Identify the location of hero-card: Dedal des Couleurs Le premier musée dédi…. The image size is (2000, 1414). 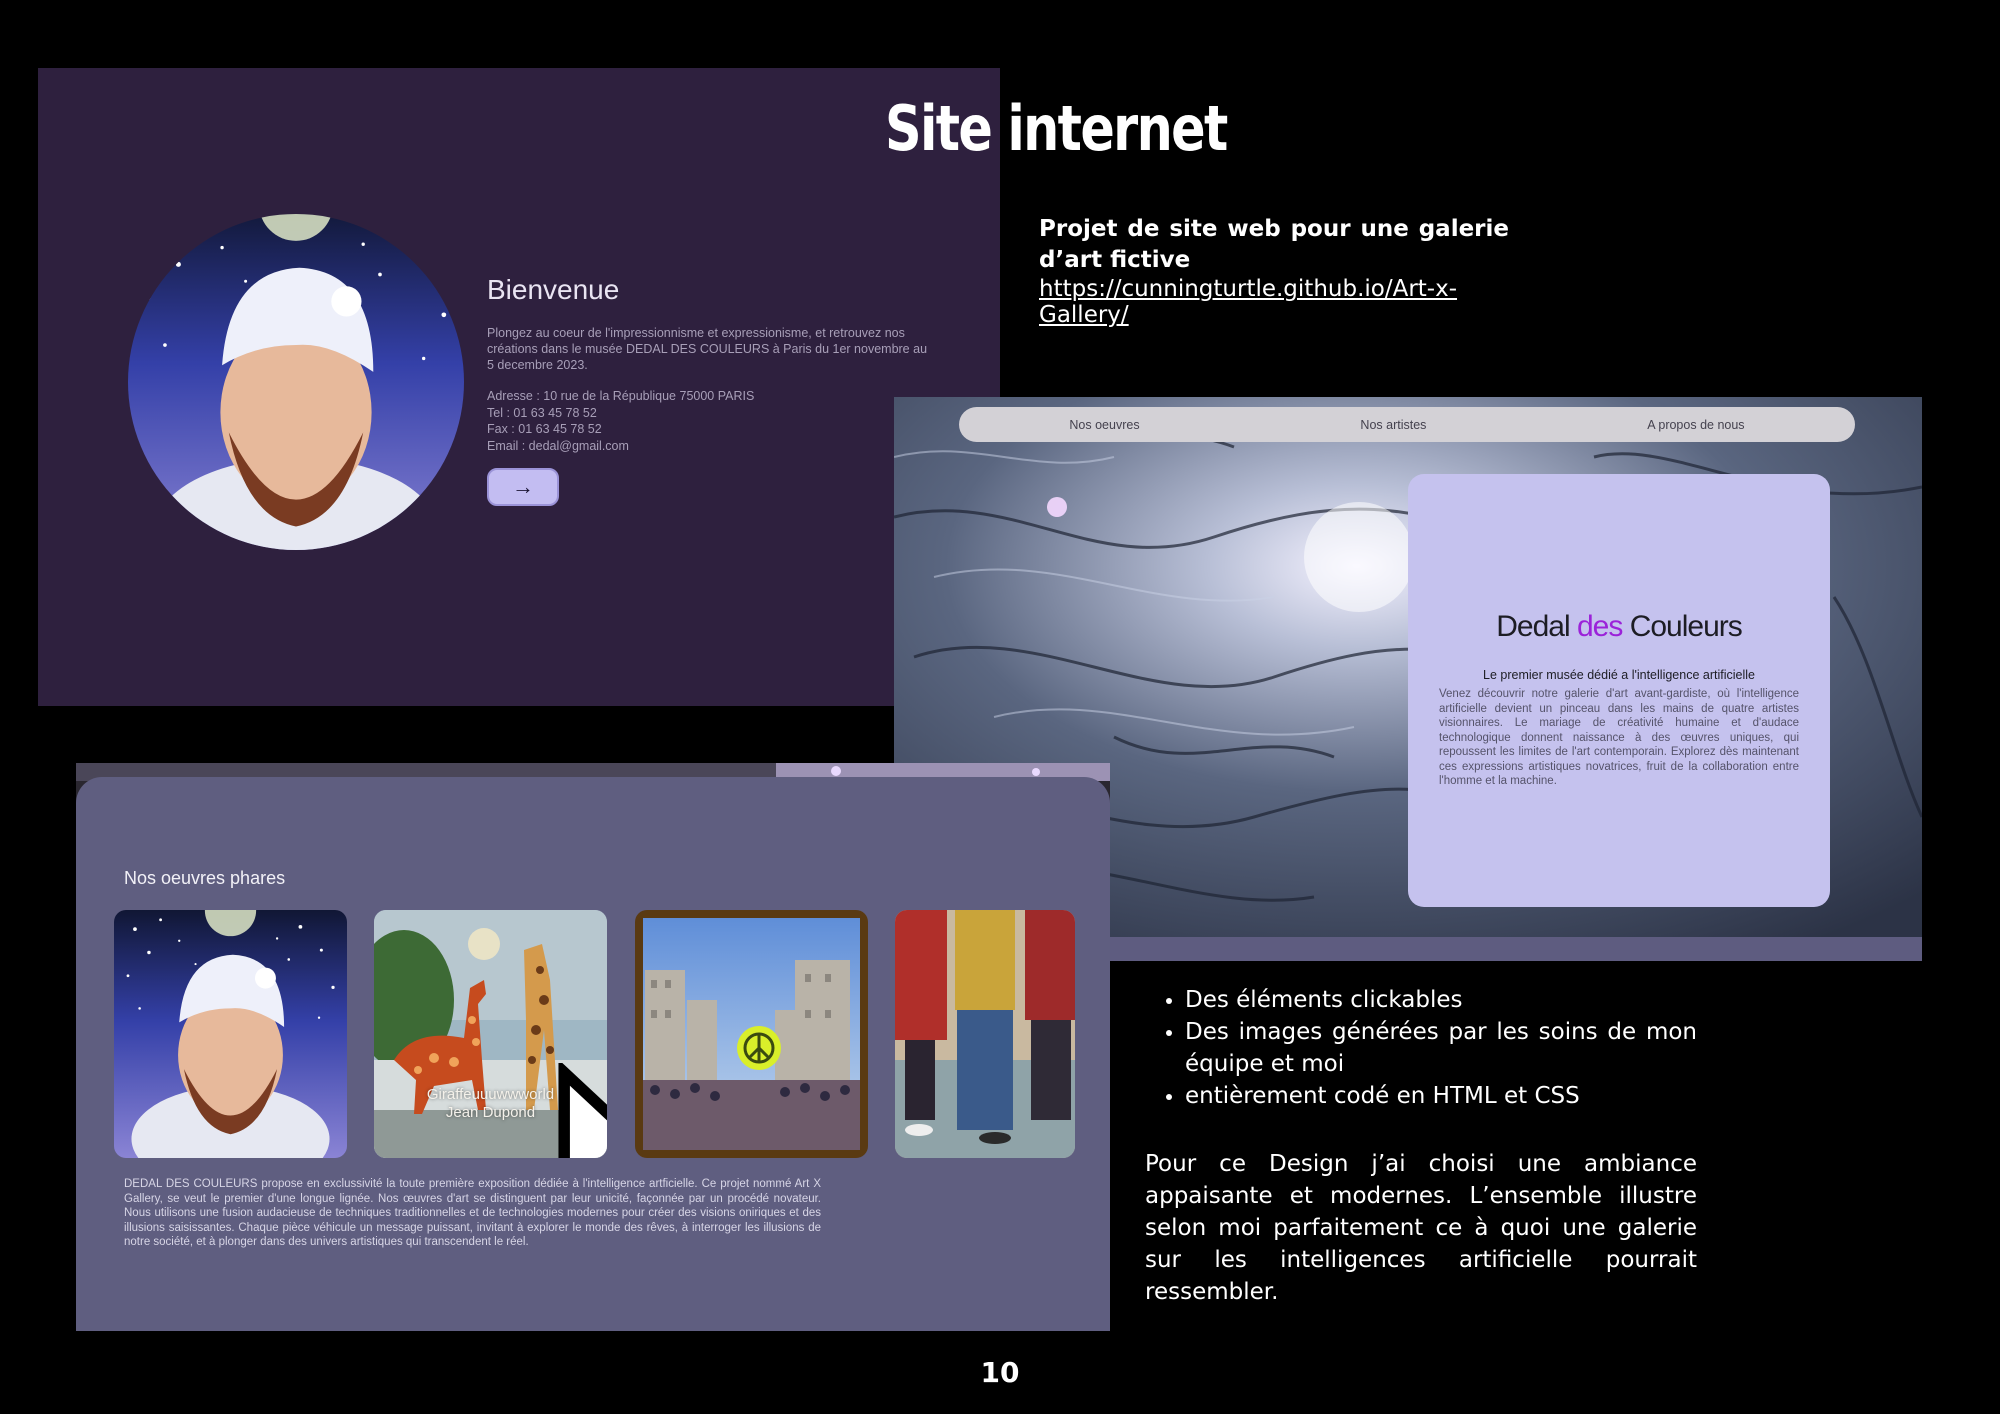
(1619, 690).